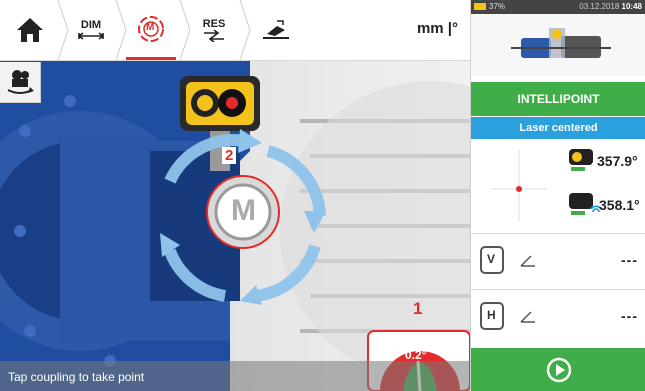 This screenshot has height=391, width=645. Describe the element at coordinates (497, 6) in the screenshot. I see `battery-percent: 37%` at that location.